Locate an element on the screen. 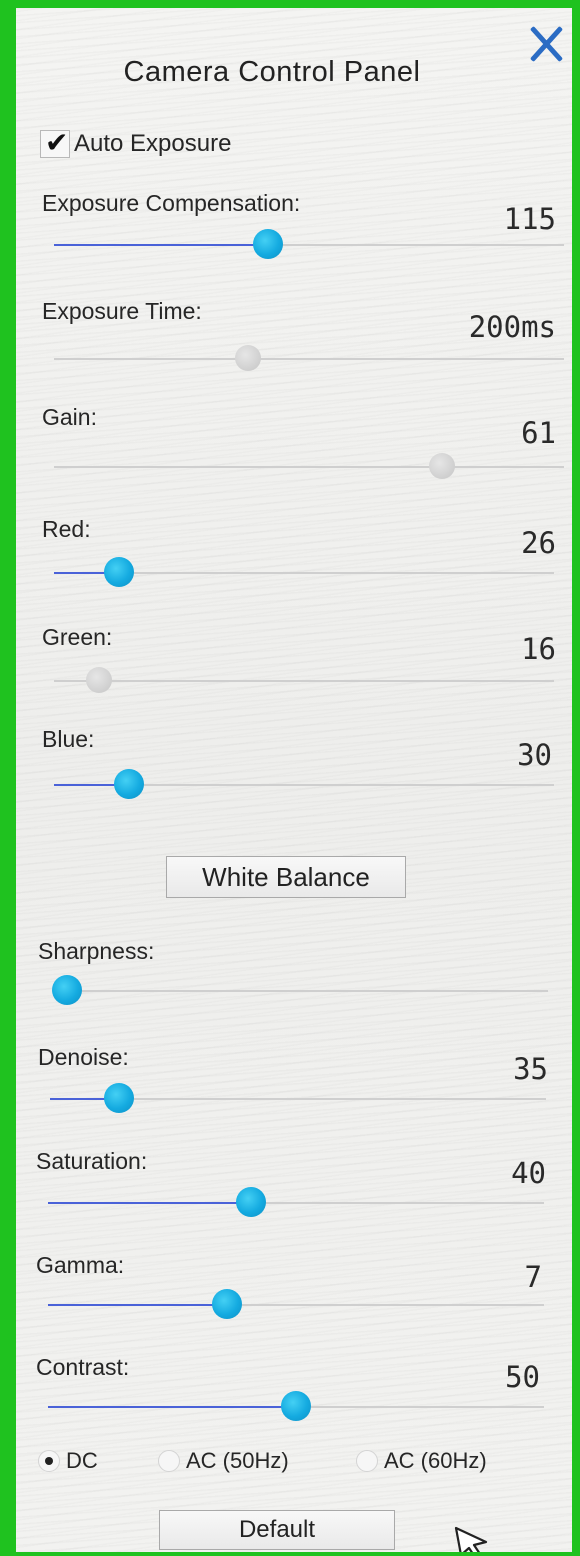 Image resolution: width=580 pixels, height=1556 pixels. contrast-slider is located at coordinates (296, 1406).